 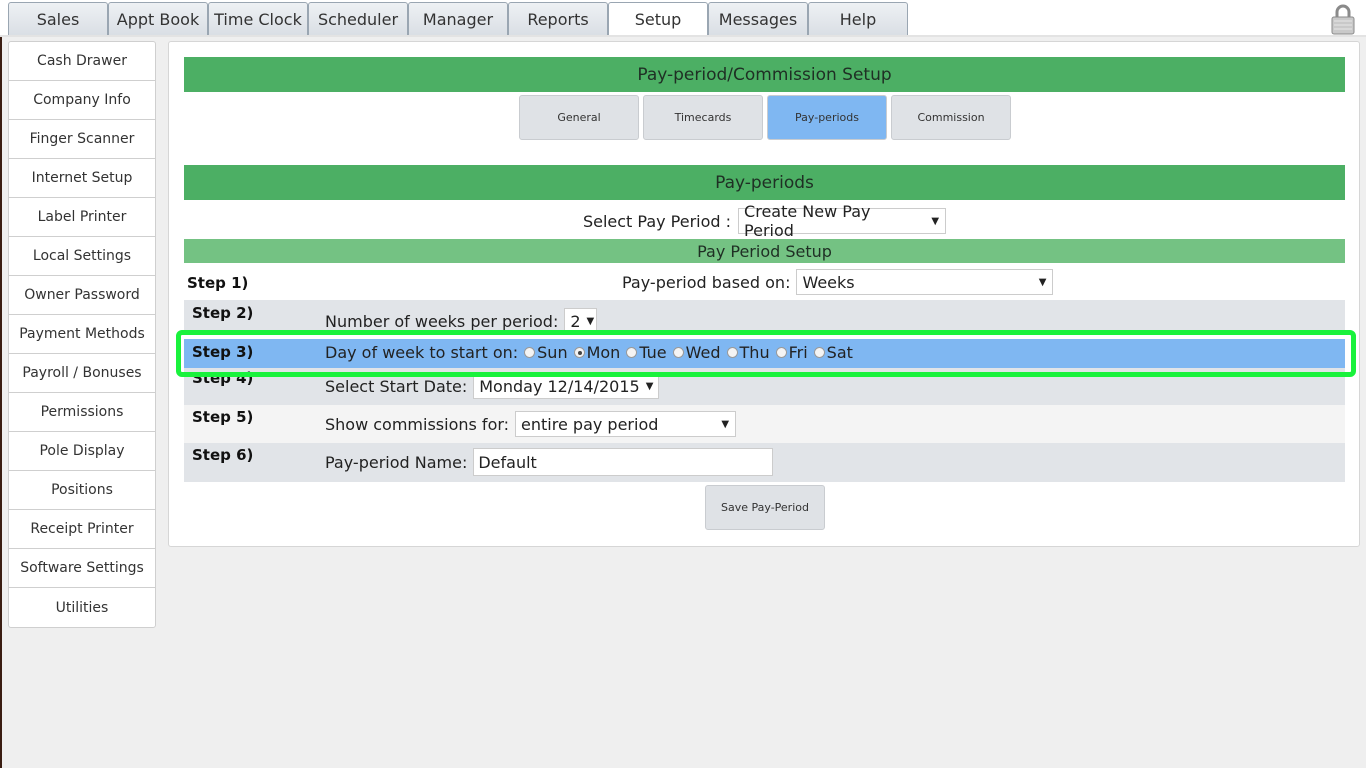 I want to click on sidebar-item-local-settings: Local Settings, so click(x=82, y=256).